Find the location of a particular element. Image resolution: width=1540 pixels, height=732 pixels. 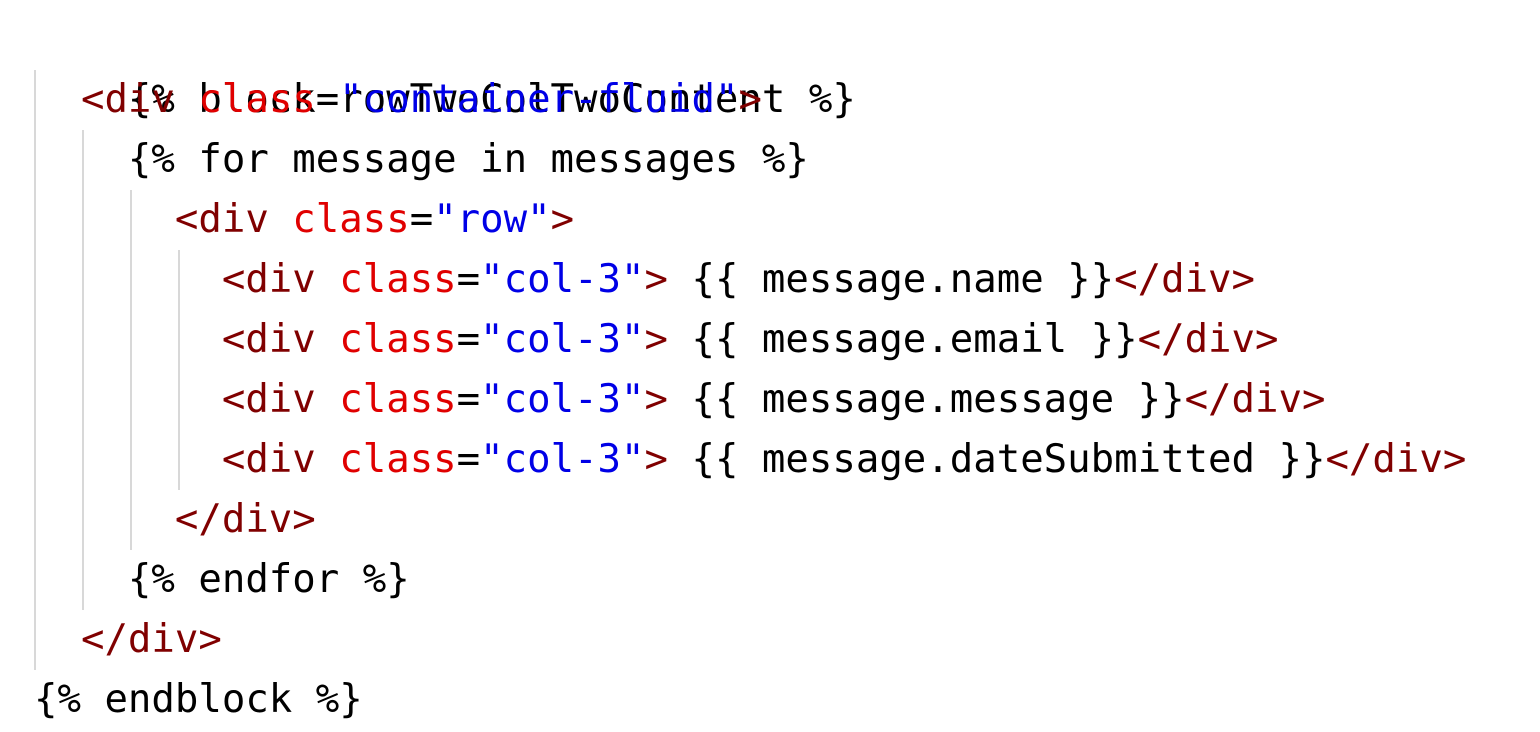

jinja-expression: {{ message.dateSubmitted }} is located at coordinates (997, 459).